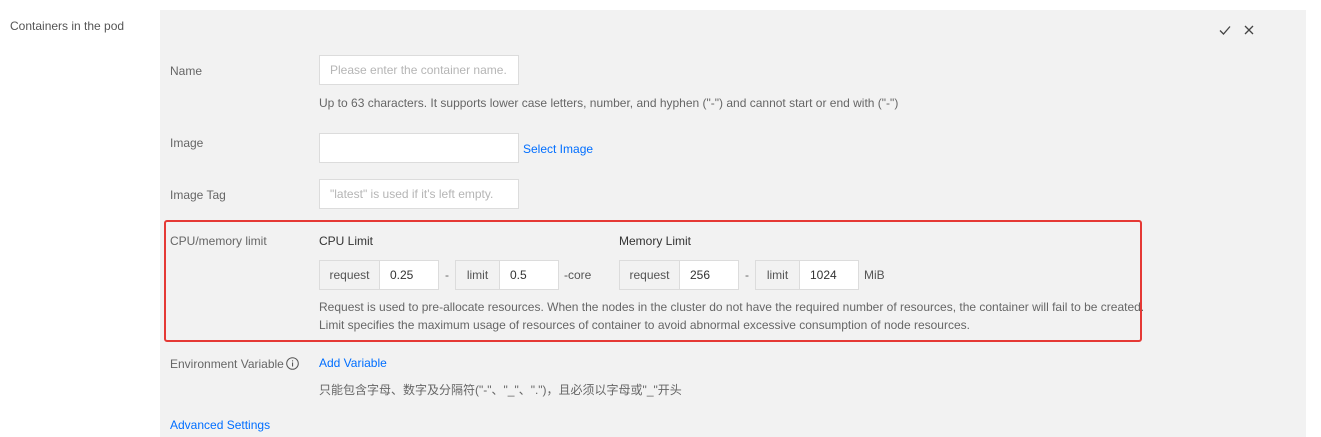 The height and width of the screenshot is (437, 1321). What do you see at coordinates (419, 194) in the screenshot?
I see `image-tag-input` at bounding box center [419, 194].